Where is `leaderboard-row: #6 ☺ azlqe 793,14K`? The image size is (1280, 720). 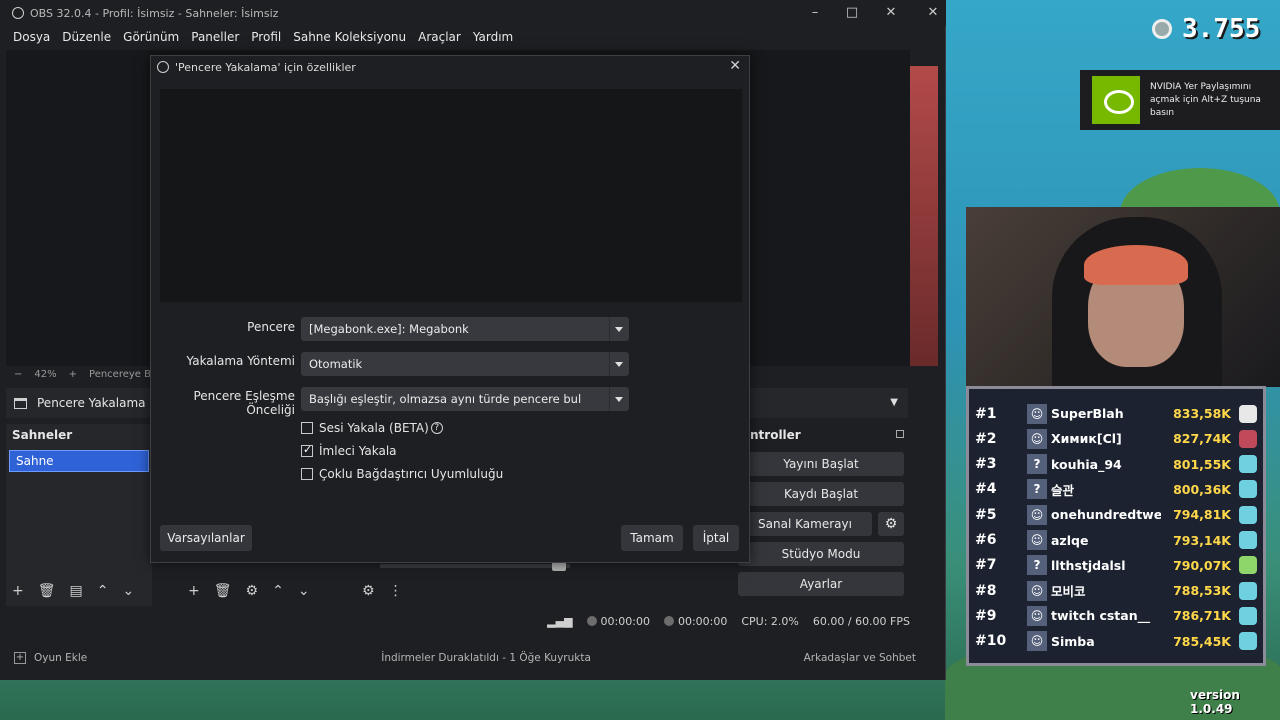 leaderboard-row: #6 ☺ azlqe 793,14K is located at coordinates (1116, 540).